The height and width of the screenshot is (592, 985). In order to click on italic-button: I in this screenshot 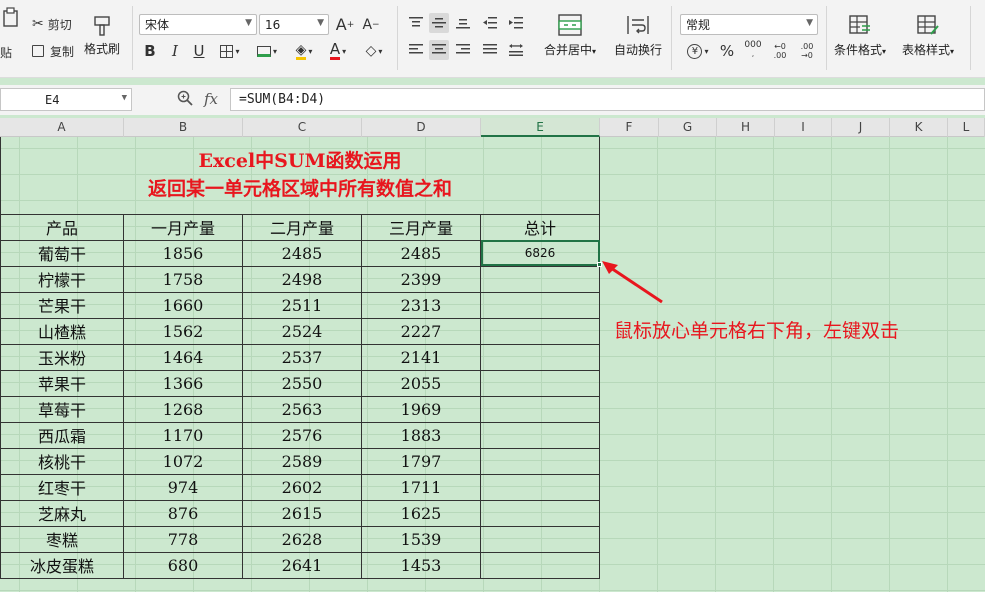, I will do `click(175, 51)`.